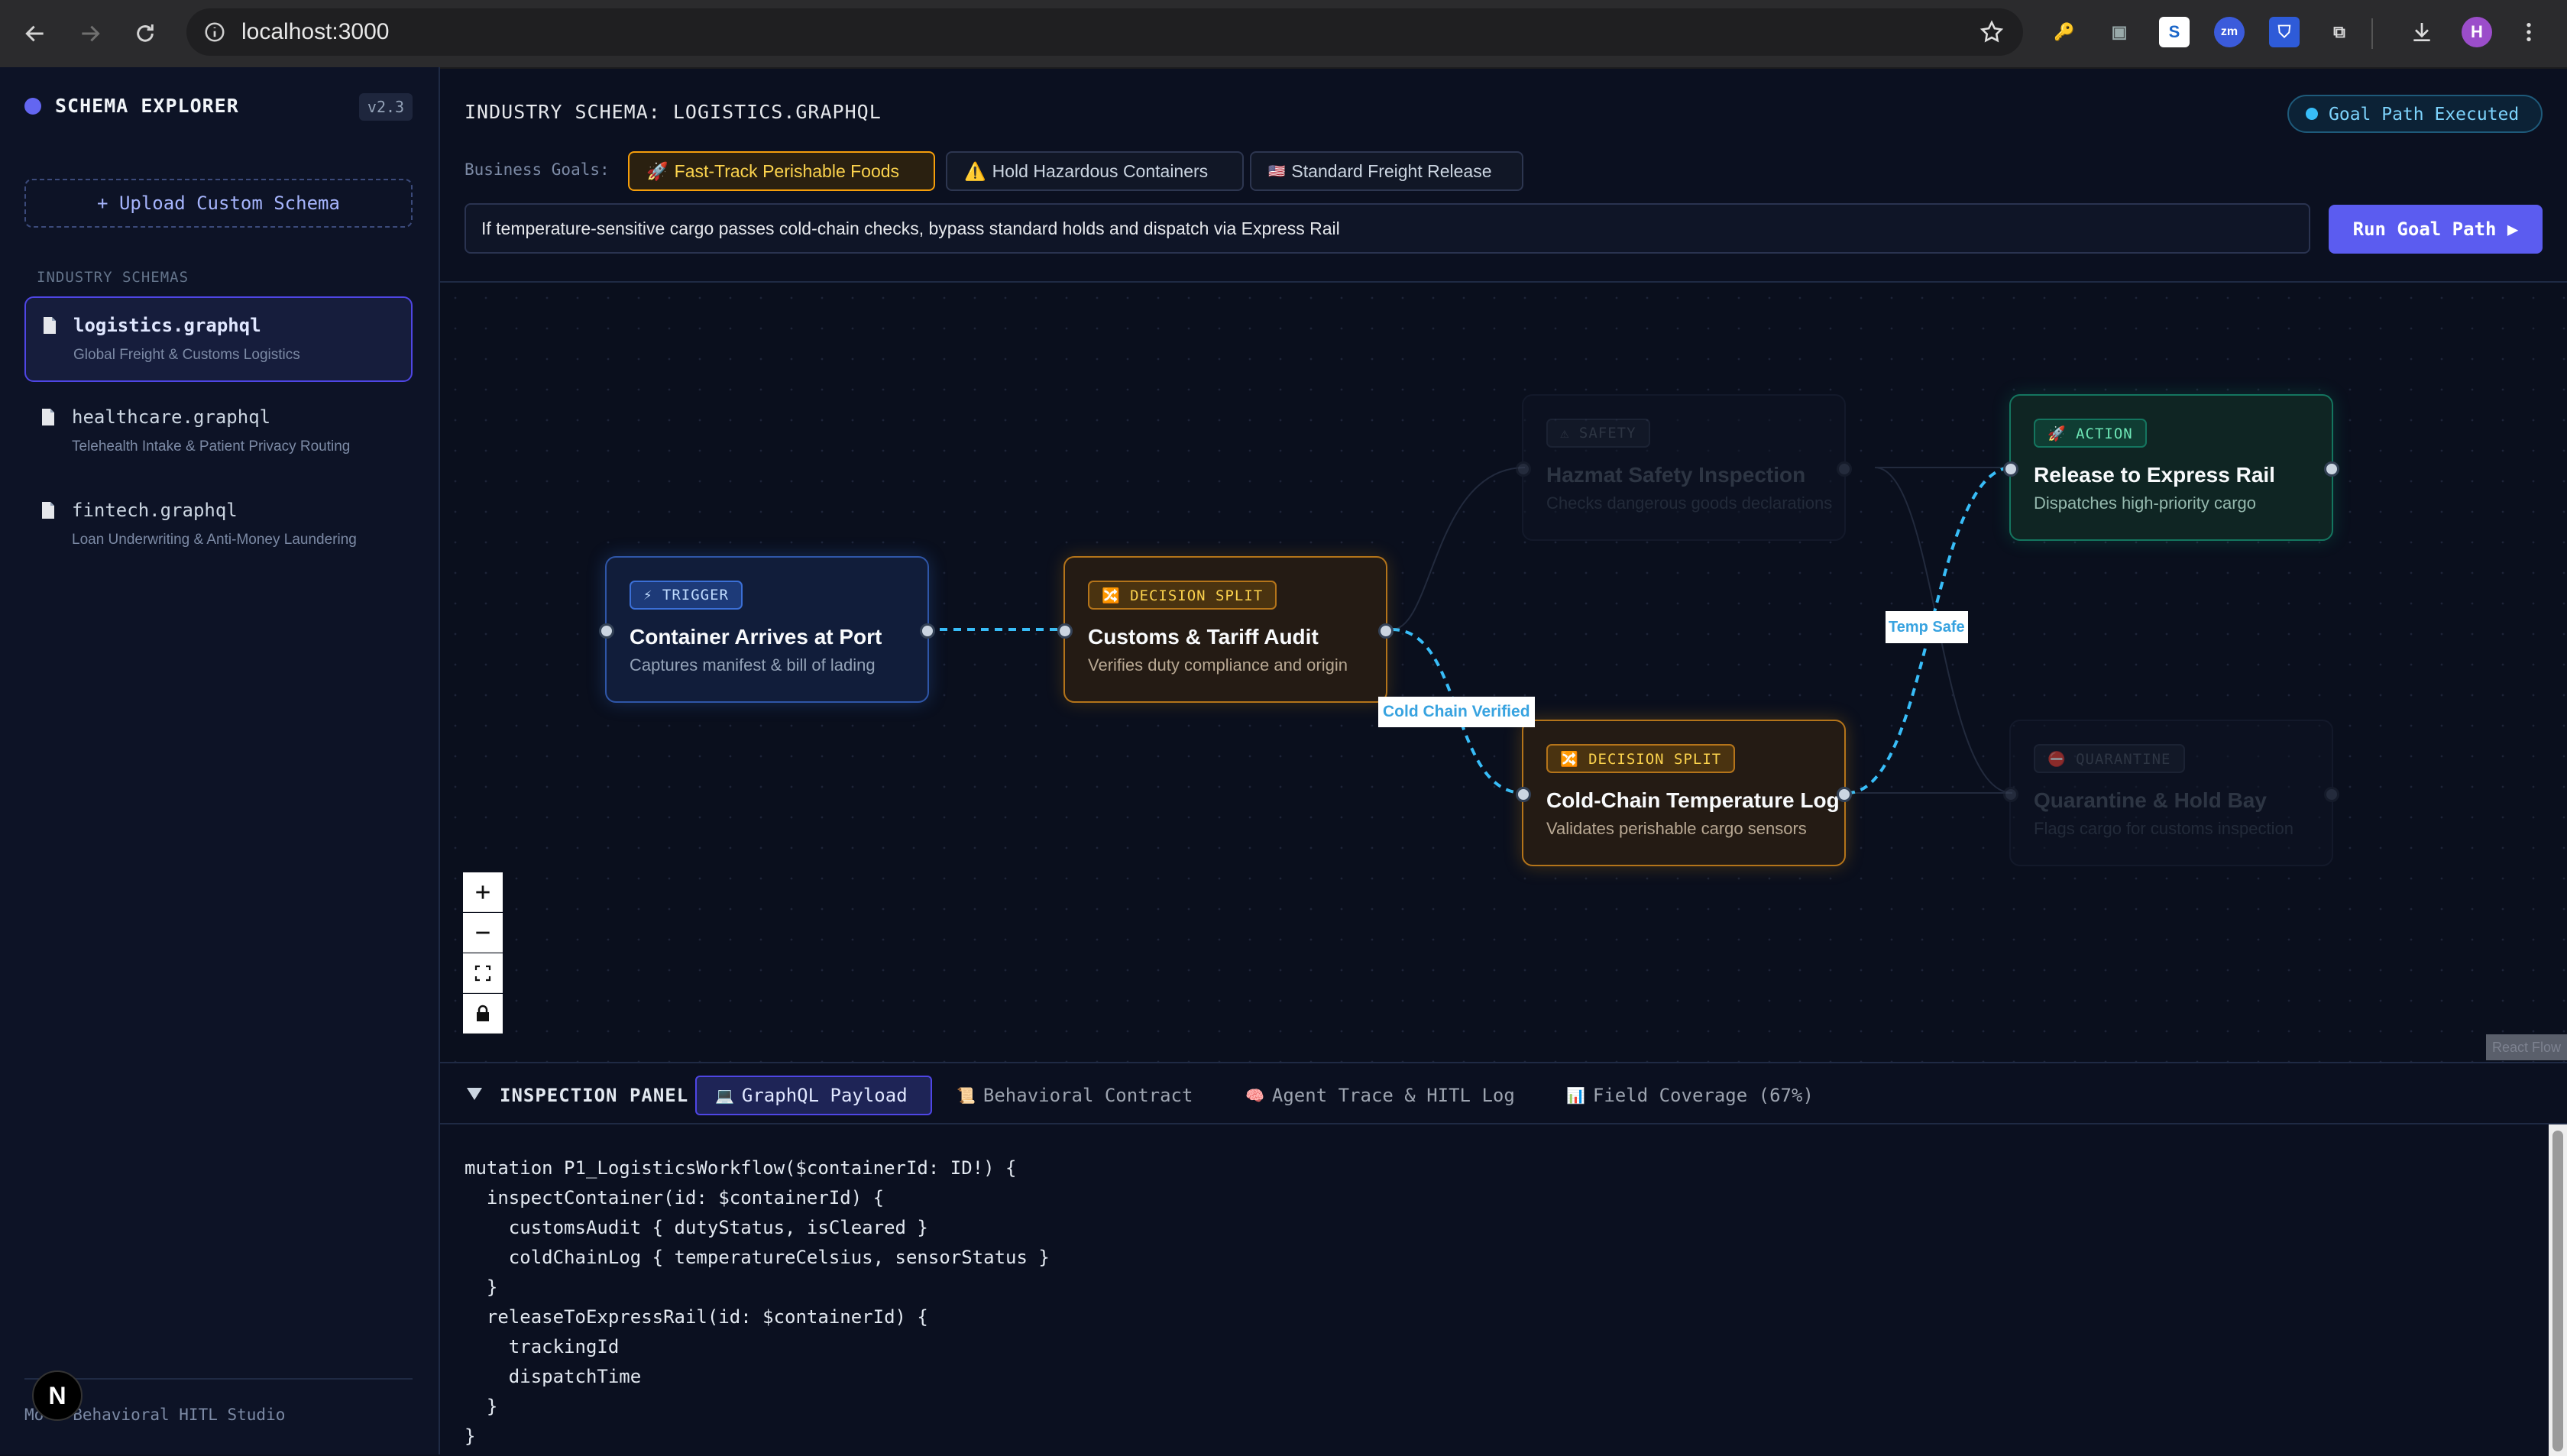  Describe the element at coordinates (2064, 32) in the screenshot. I see `password-extension-icon: 🔑` at that location.